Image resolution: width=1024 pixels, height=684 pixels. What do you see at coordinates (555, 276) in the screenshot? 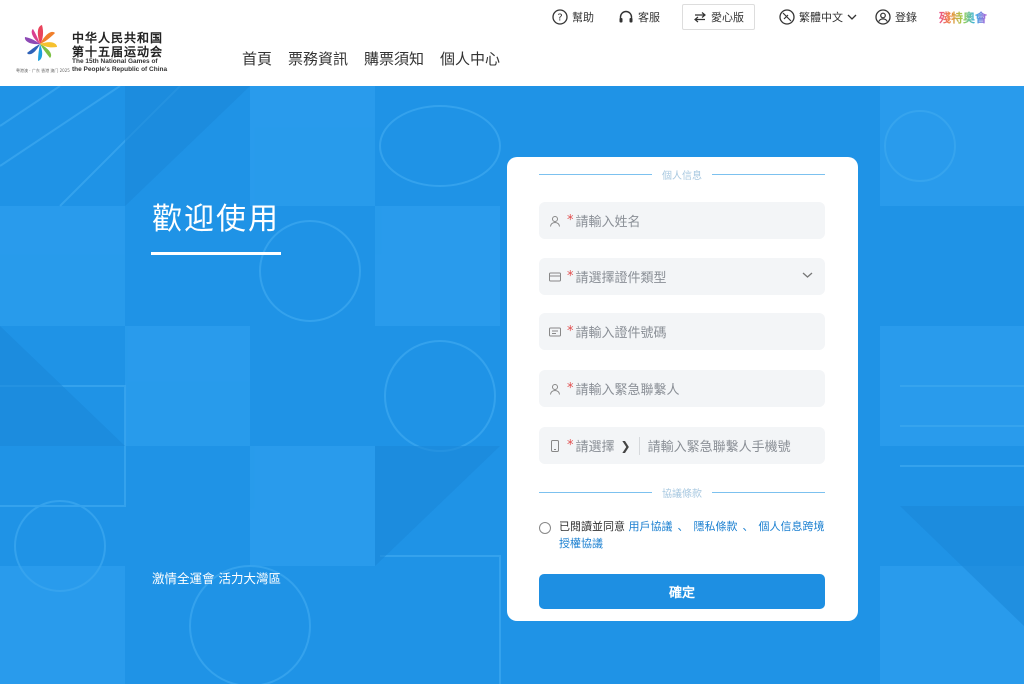
I see `card-icon` at bounding box center [555, 276].